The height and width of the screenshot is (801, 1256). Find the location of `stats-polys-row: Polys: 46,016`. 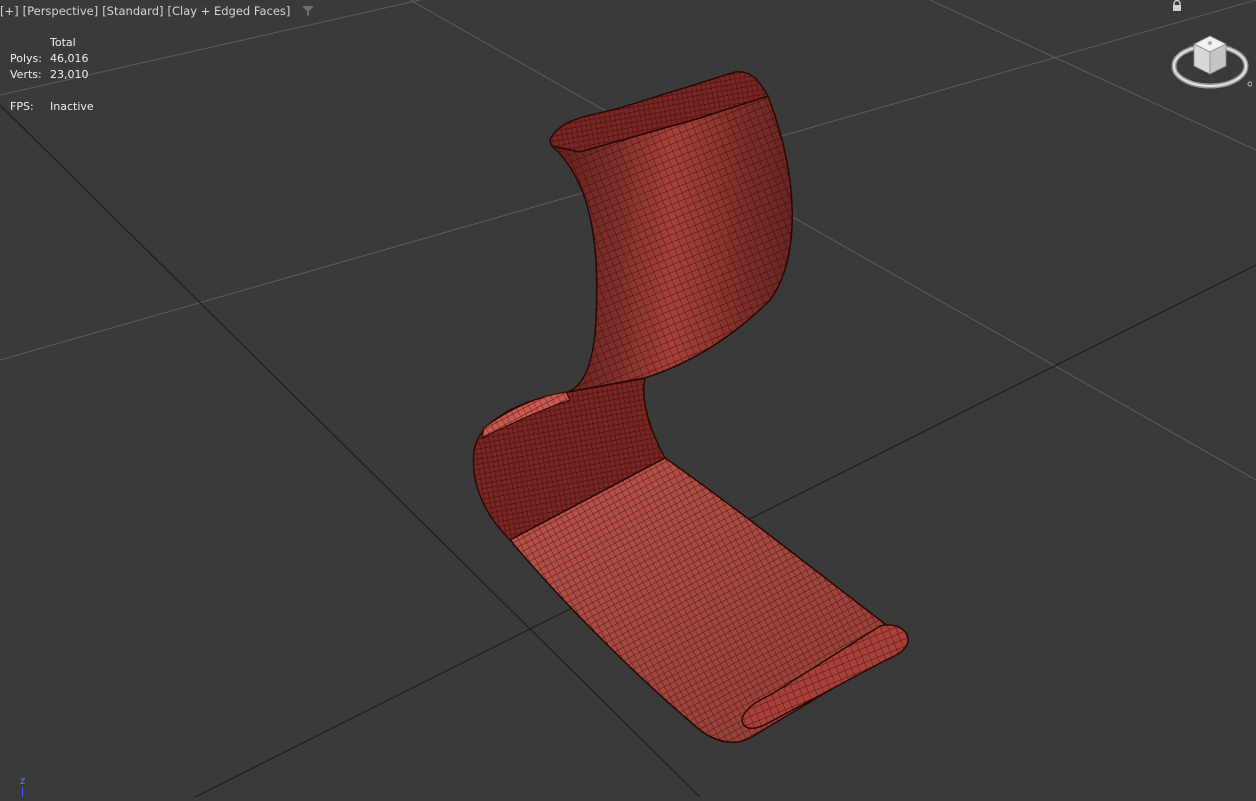

stats-polys-row: Polys: 46,016 is located at coordinates (52, 59).